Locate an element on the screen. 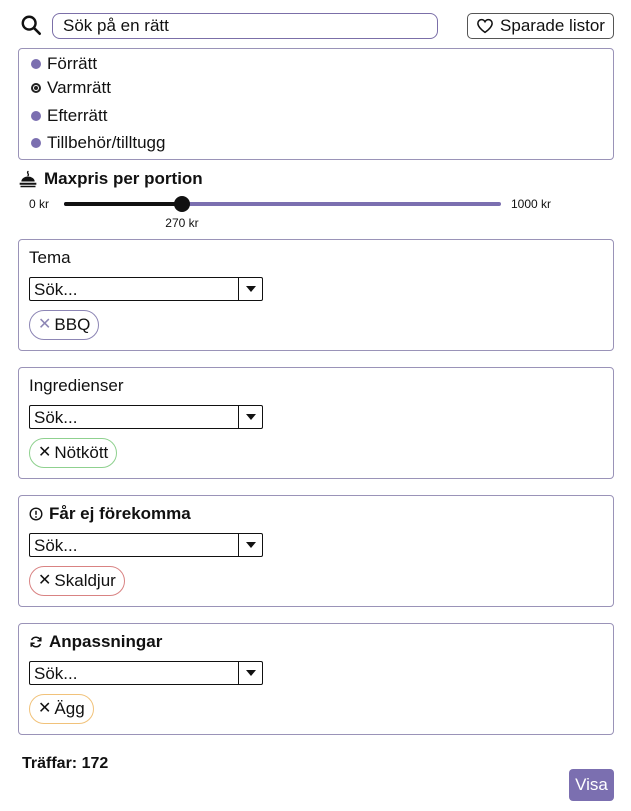 The width and height of the screenshot is (631, 811). anpassningar-panel: Anpassningar Sök... ✕ Ägg is located at coordinates (316, 679).